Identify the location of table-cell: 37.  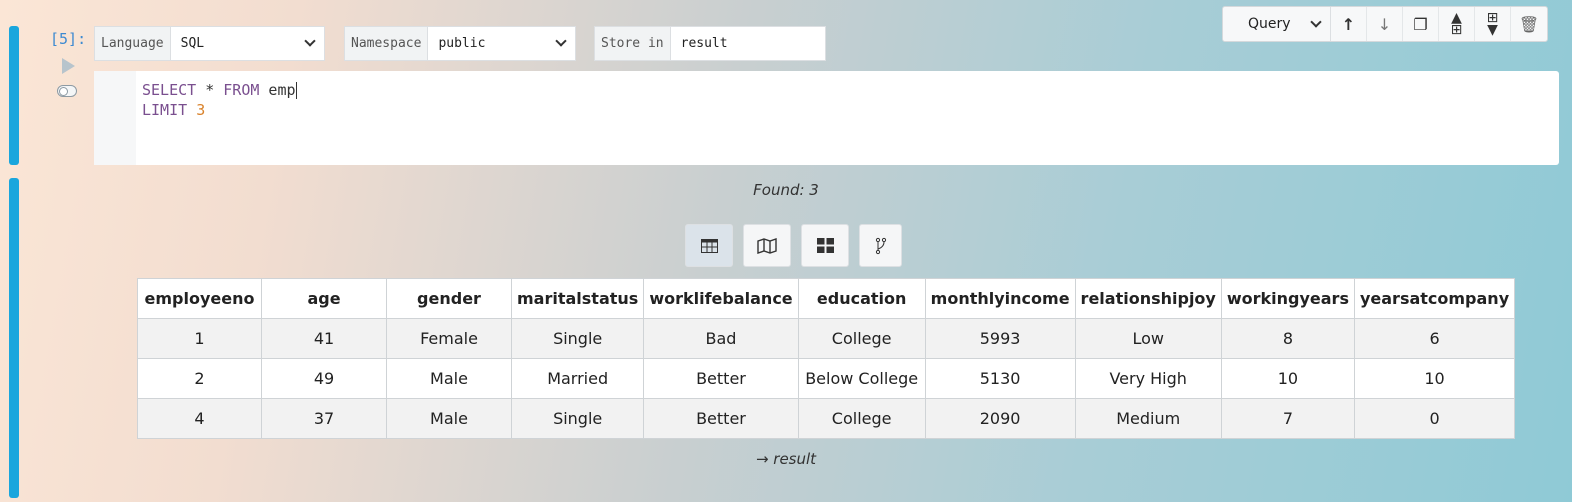
(324, 418).